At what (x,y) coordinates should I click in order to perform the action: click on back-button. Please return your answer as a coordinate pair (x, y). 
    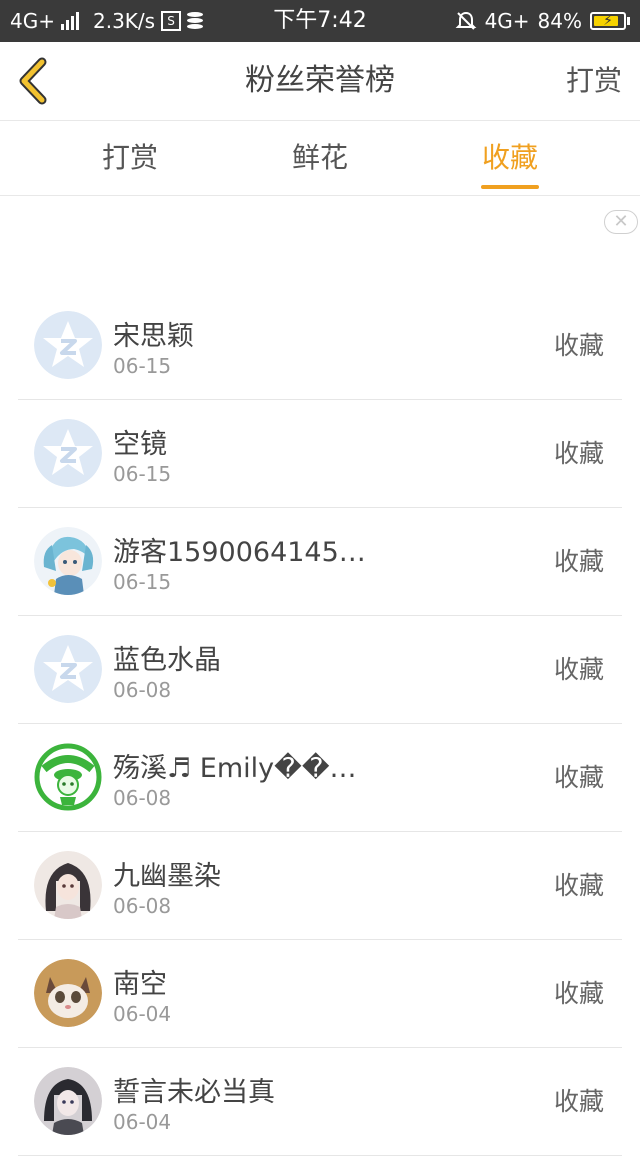
    Looking at the image, I should click on (37, 81).